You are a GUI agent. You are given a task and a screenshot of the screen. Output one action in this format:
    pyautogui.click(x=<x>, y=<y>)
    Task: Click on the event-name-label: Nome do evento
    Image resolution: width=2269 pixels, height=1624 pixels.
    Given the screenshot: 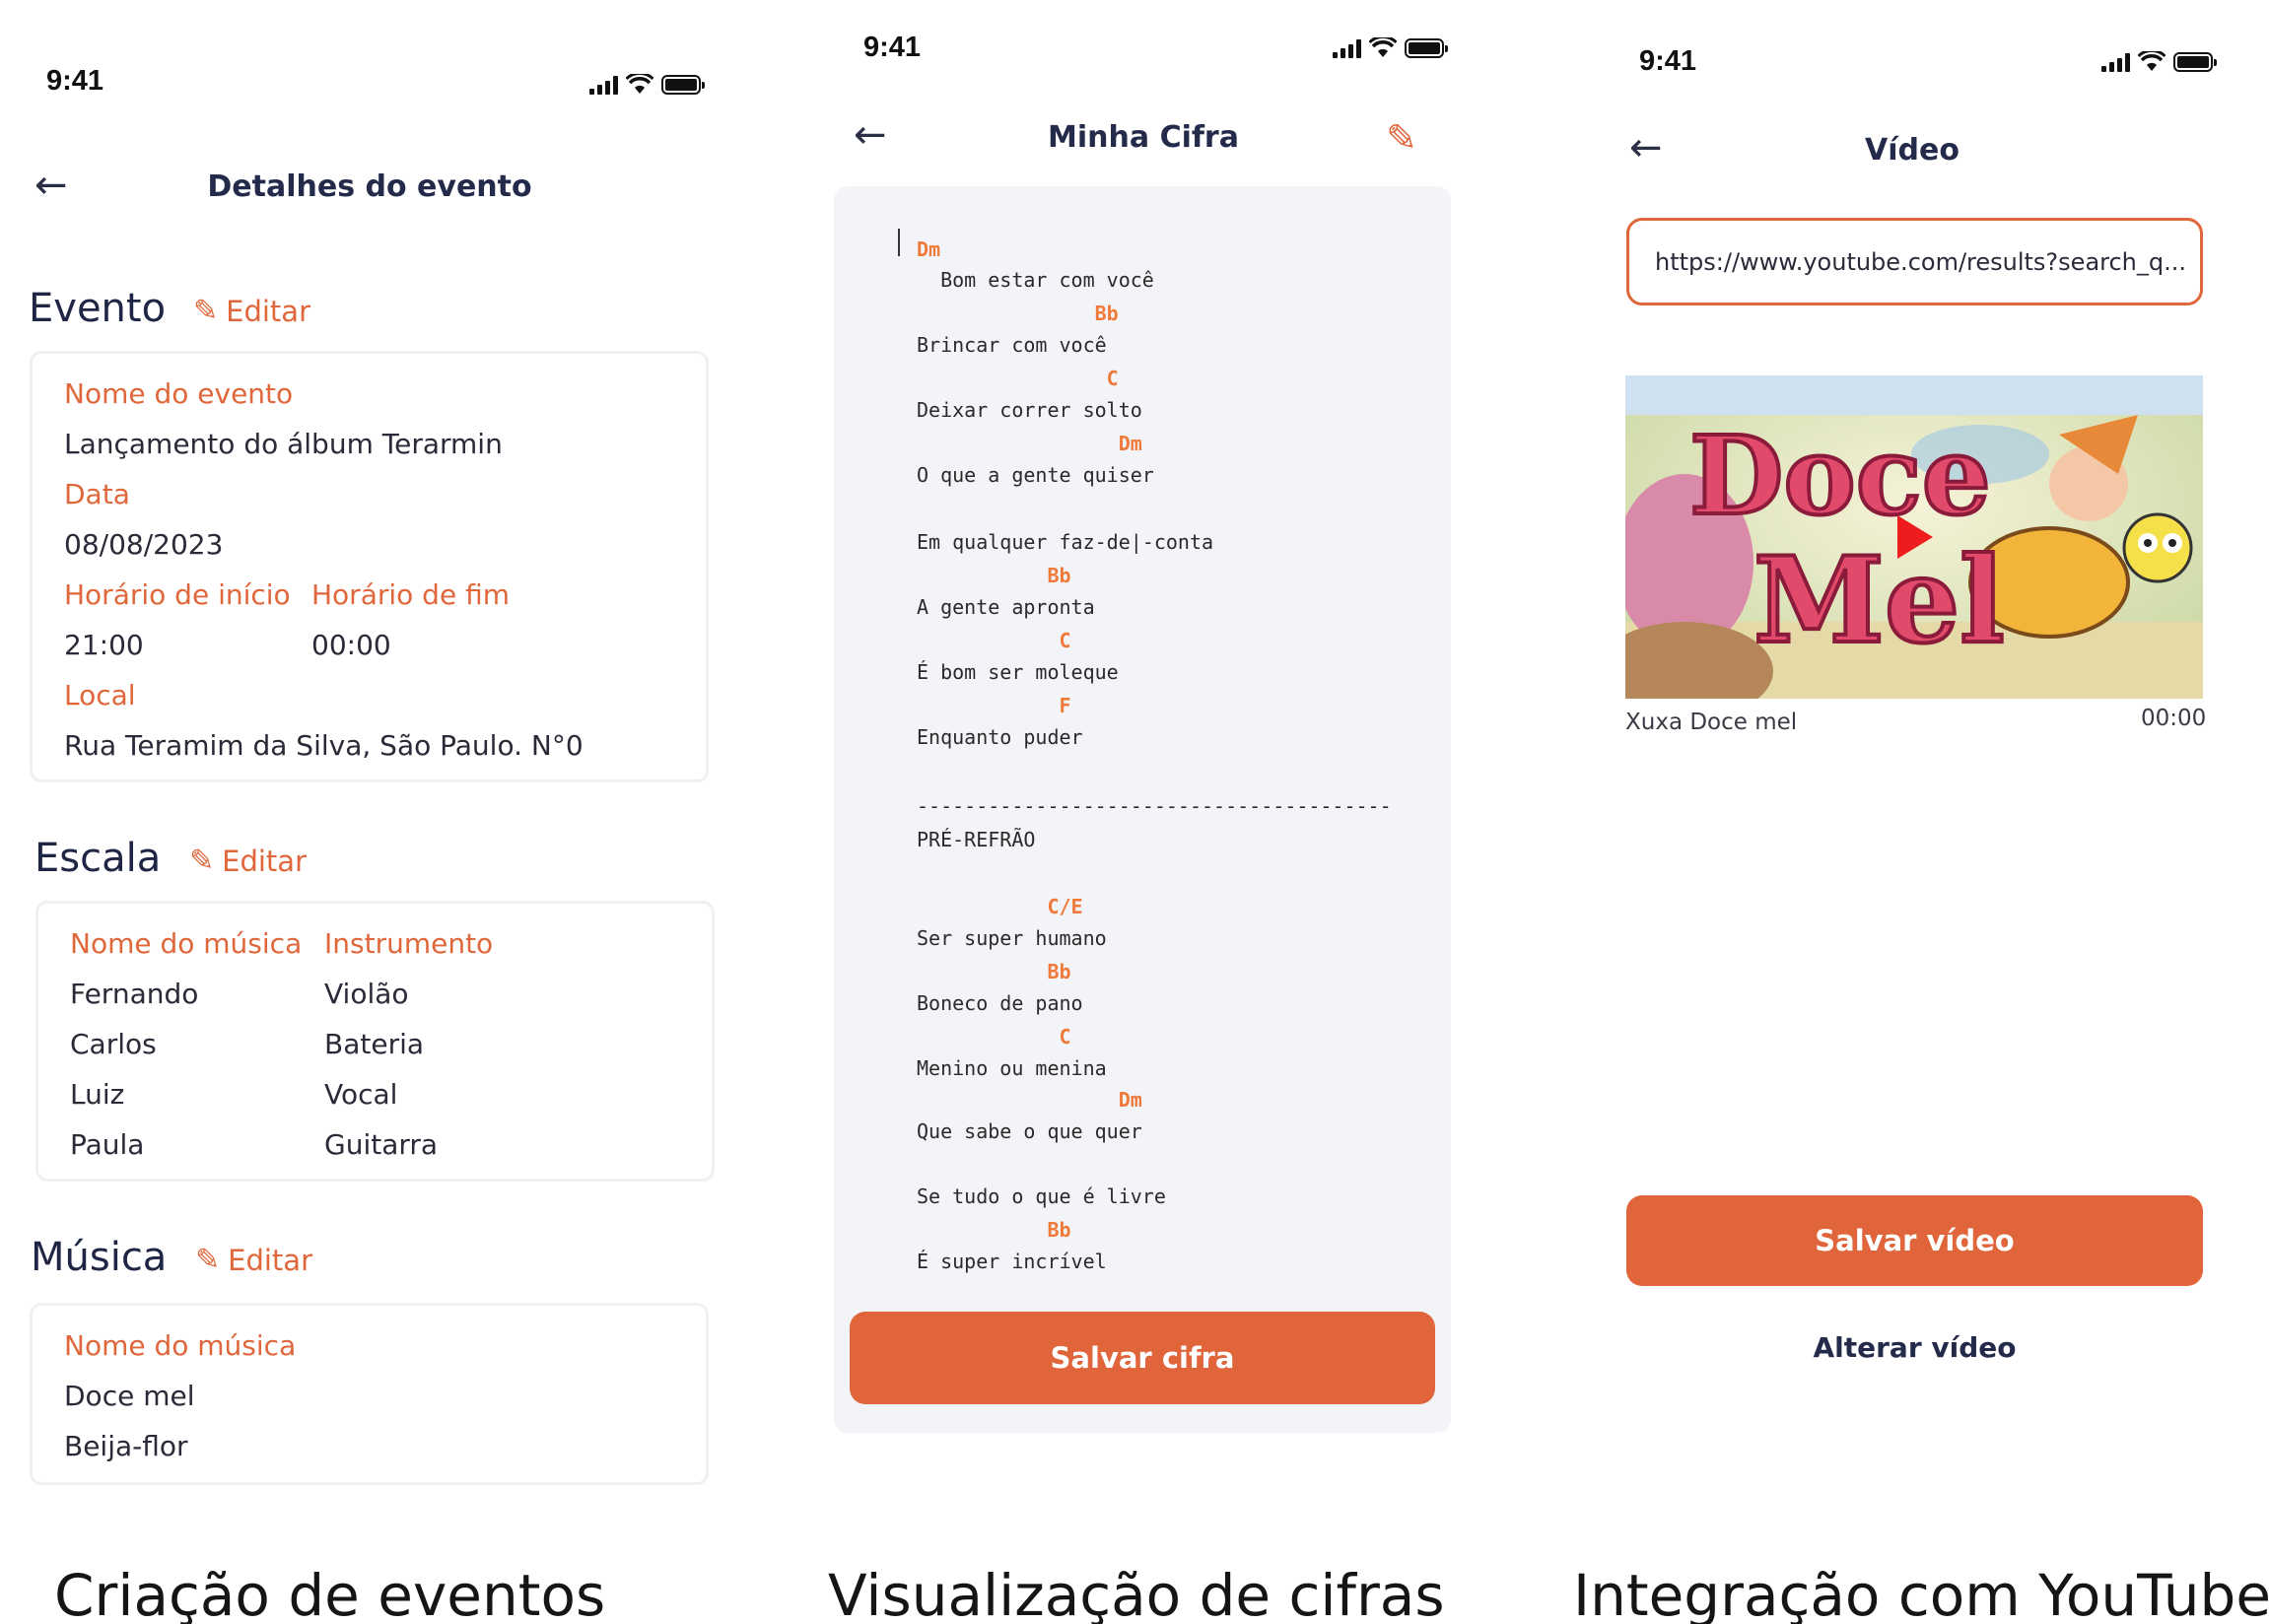 What is the action you would take?
    pyautogui.click(x=179, y=394)
    